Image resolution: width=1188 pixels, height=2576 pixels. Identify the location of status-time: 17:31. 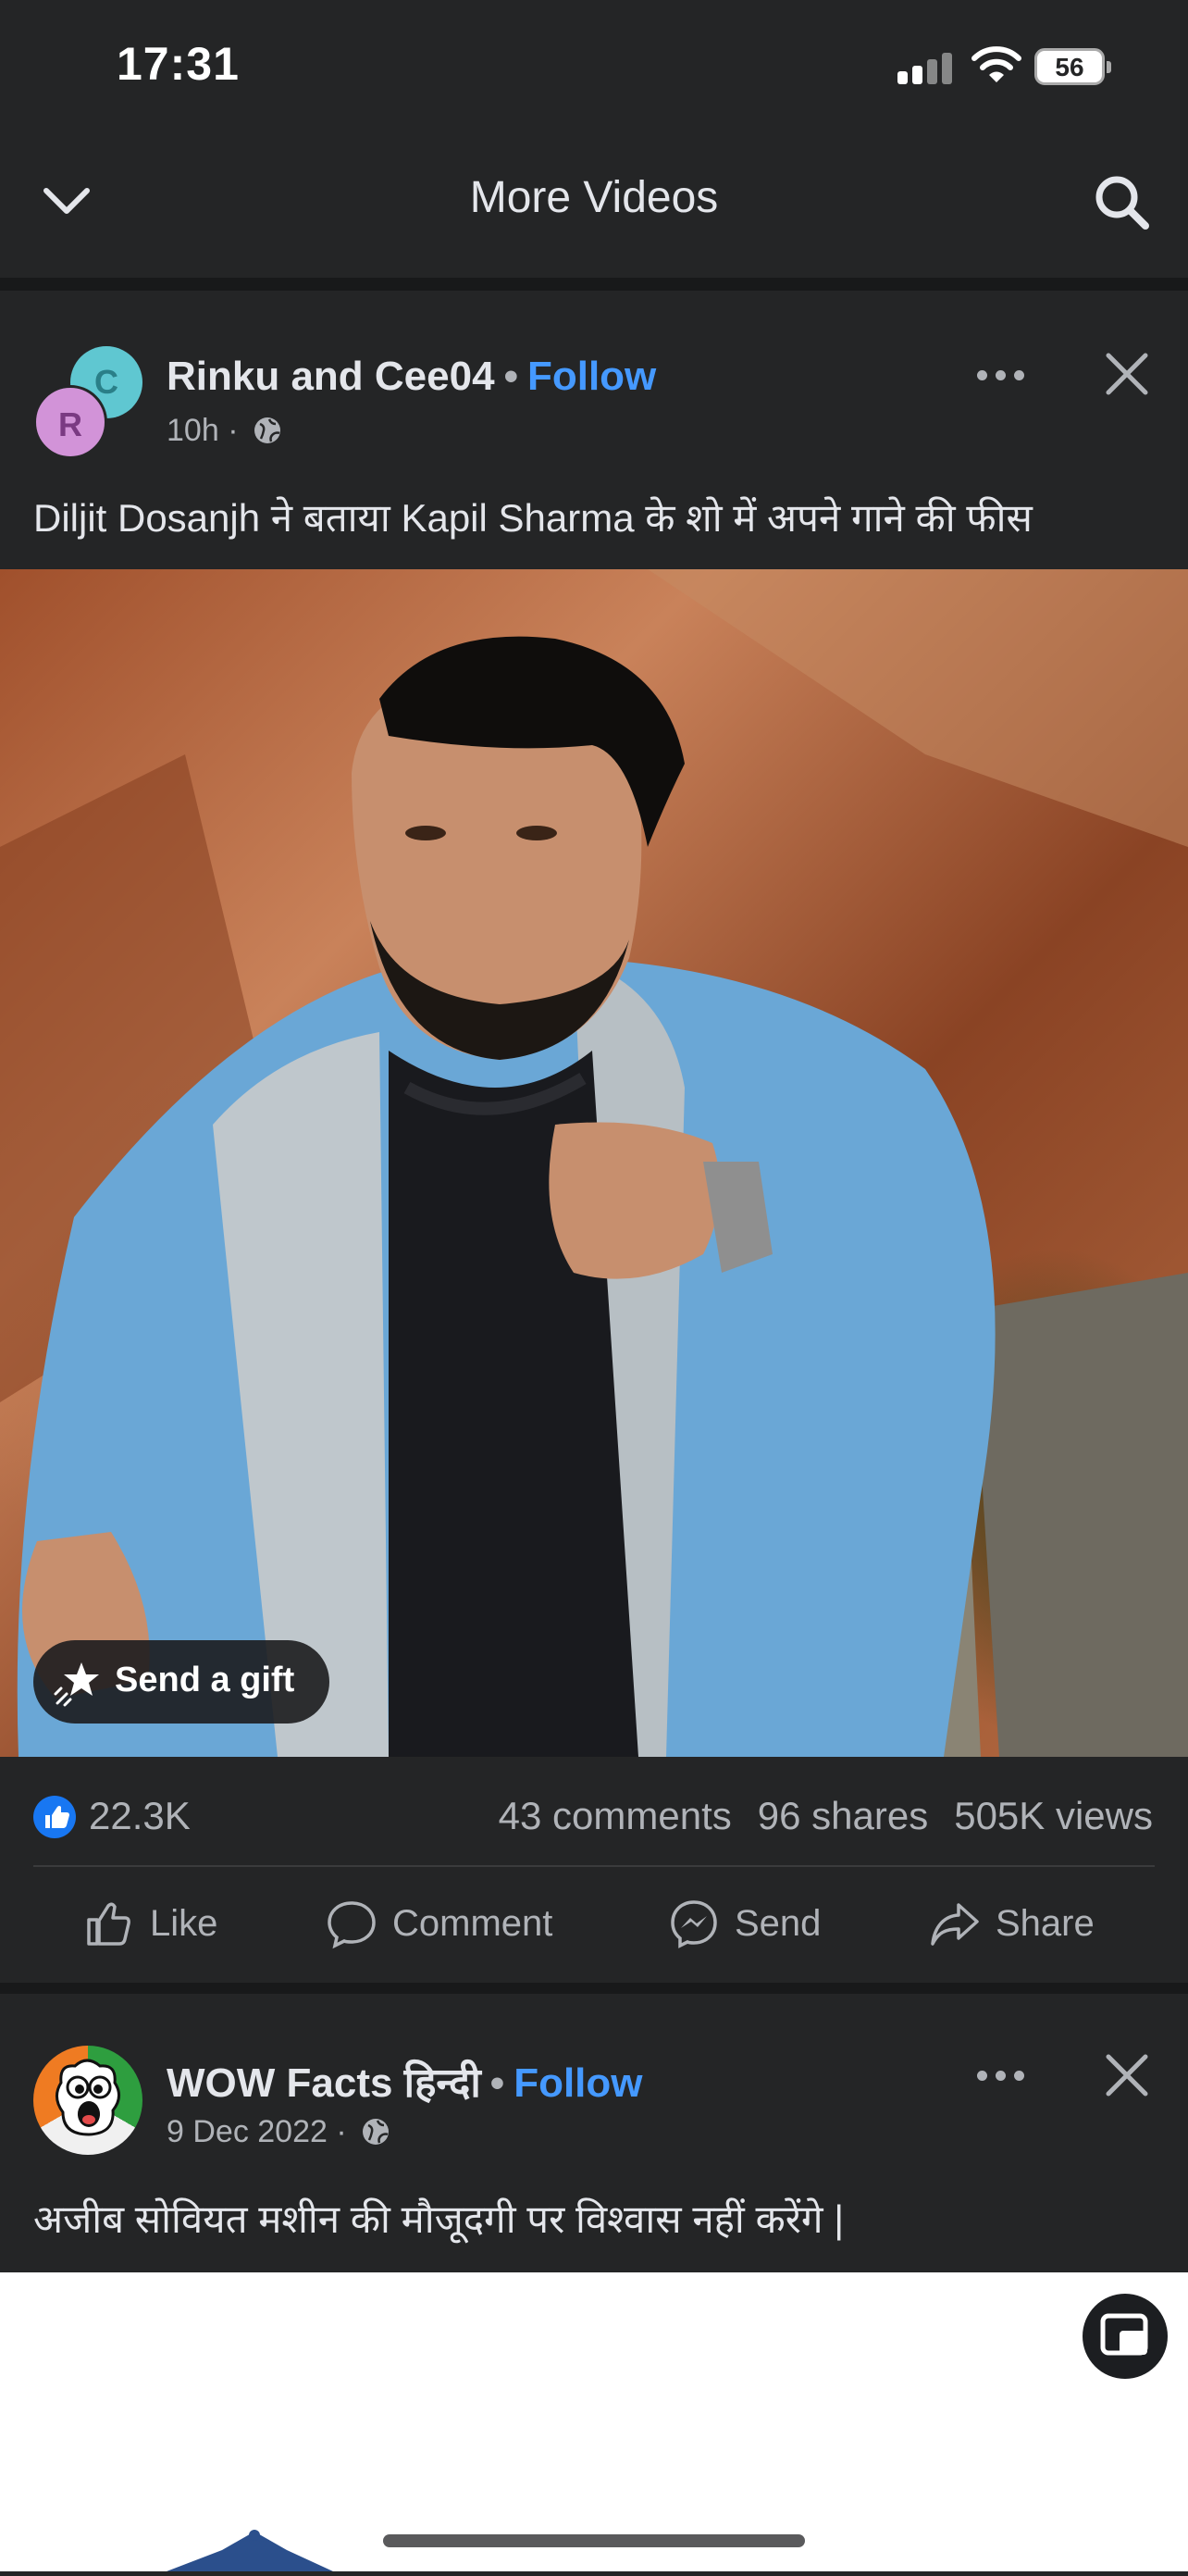
(178, 64).